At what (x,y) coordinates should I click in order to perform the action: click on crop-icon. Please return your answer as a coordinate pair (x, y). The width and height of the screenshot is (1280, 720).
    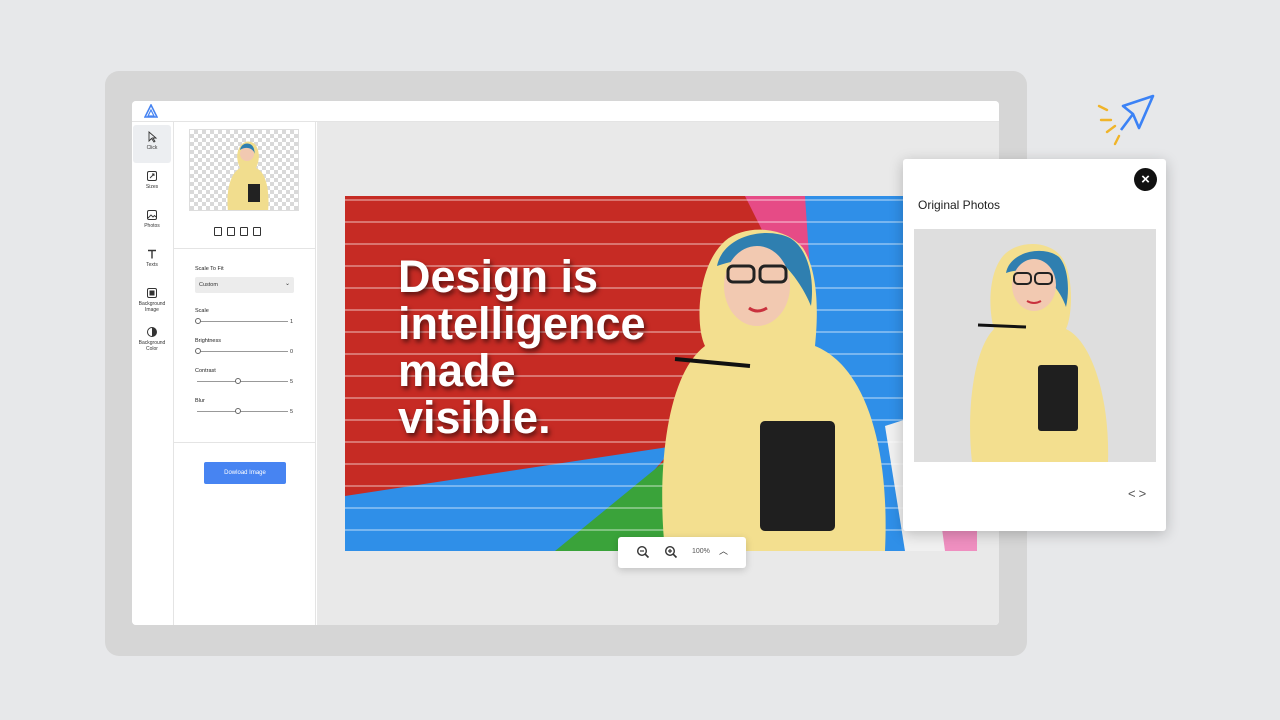
    Looking at the image, I should click on (244, 231).